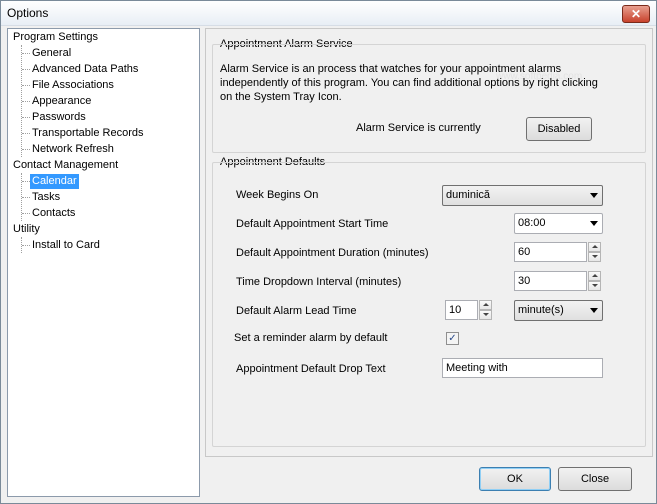  What do you see at coordinates (281, 97) in the screenshot?
I see `alarm-service-description-3: on the System Tray Icon.` at bounding box center [281, 97].